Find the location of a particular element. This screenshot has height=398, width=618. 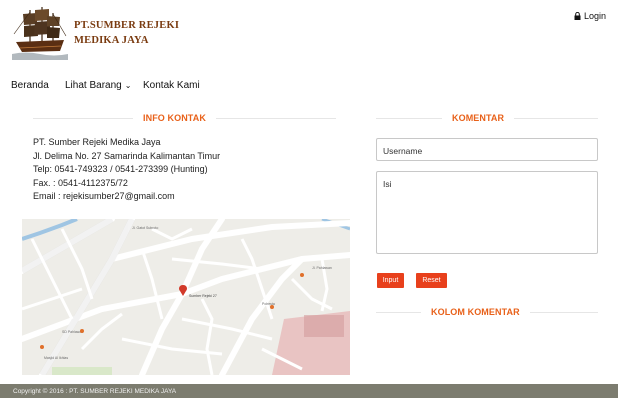

nav-item-label: Lihat Barang is located at coordinates (93, 85).